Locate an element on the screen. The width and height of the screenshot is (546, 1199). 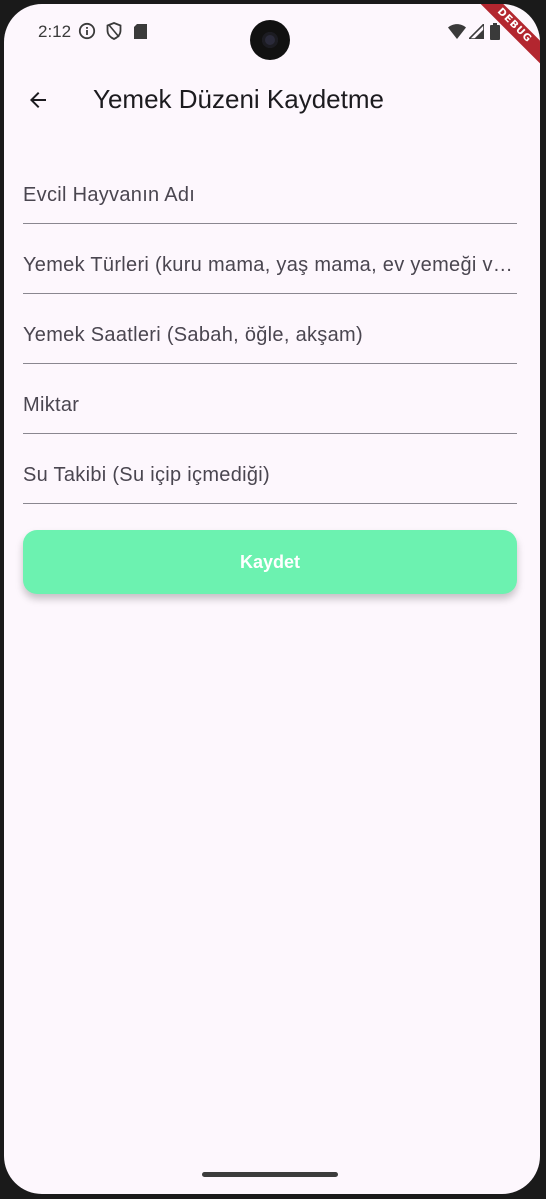
back-button is located at coordinates (38, 102).